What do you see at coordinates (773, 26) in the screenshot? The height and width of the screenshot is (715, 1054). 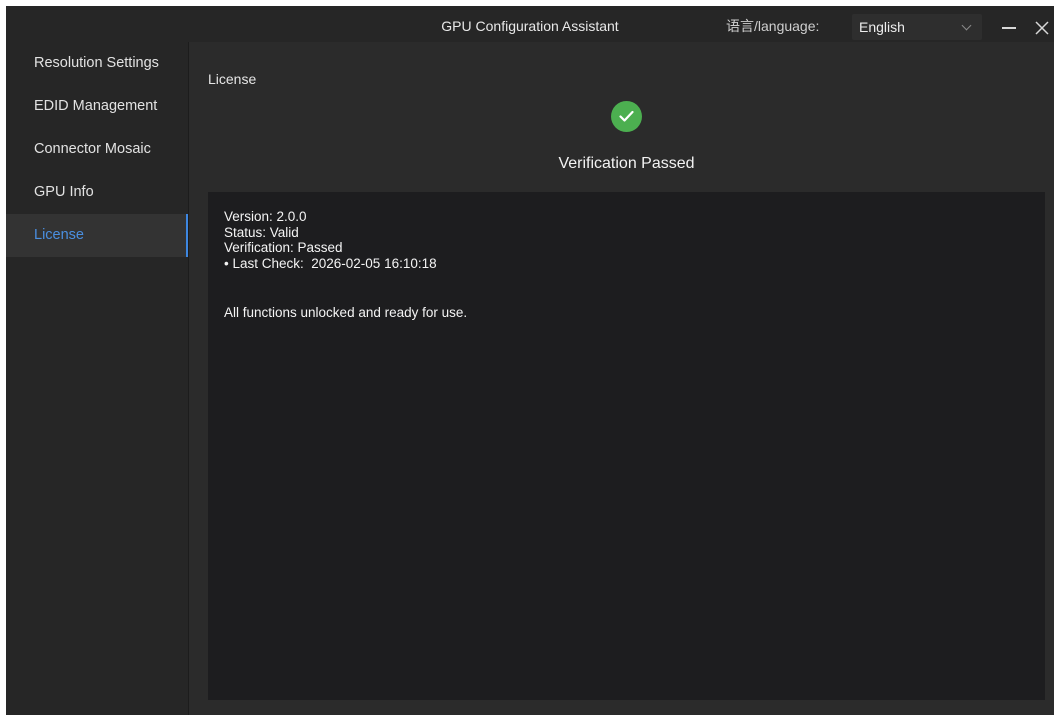 I see `language-label: 语言/language:` at bounding box center [773, 26].